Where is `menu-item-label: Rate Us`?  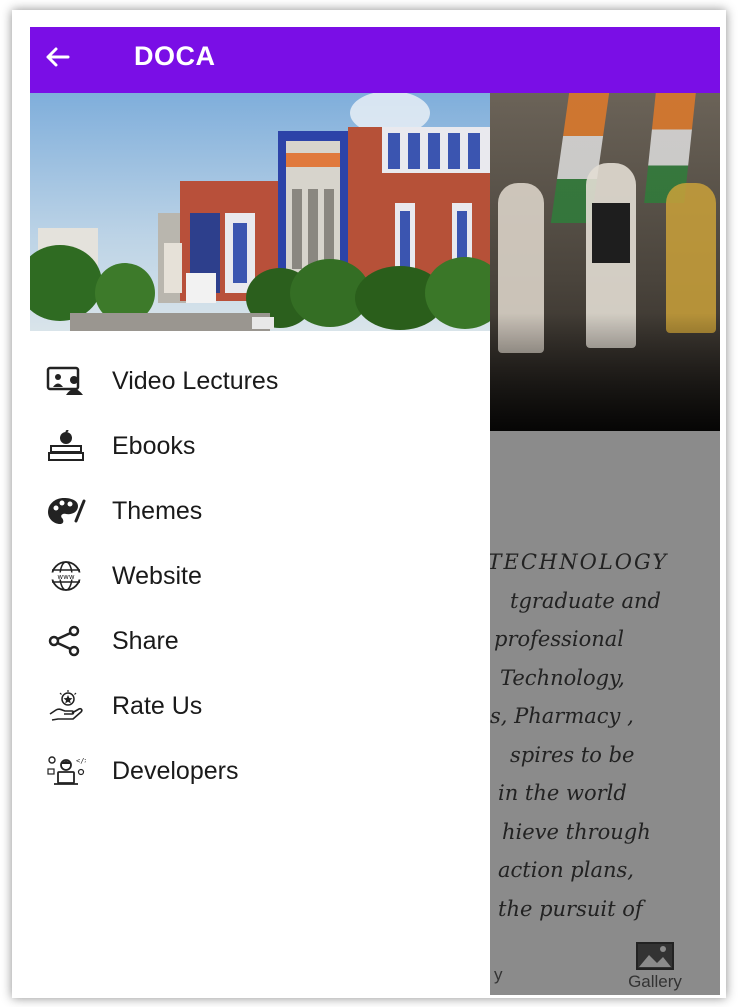 menu-item-label: Rate Us is located at coordinates (157, 706).